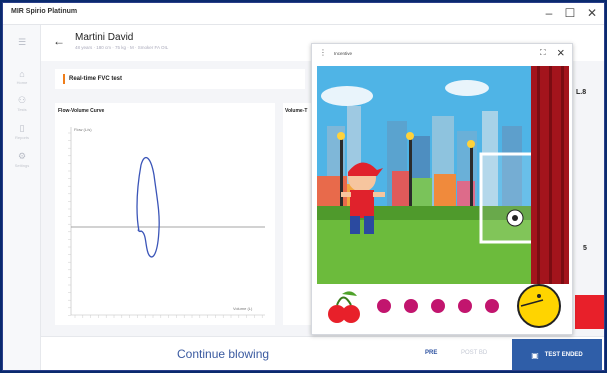  I want to click on sidebar-item-label: Reports, so click(21, 137).